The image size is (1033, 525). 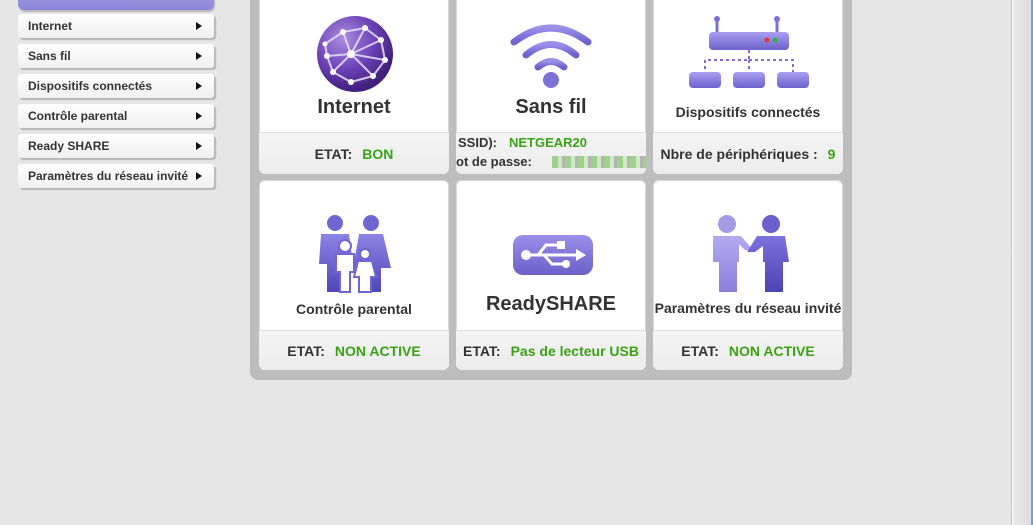 What do you see at coordinates (378, 154) in the screenshot?
I see `status-value: BON` at bounding box center [378, 154].